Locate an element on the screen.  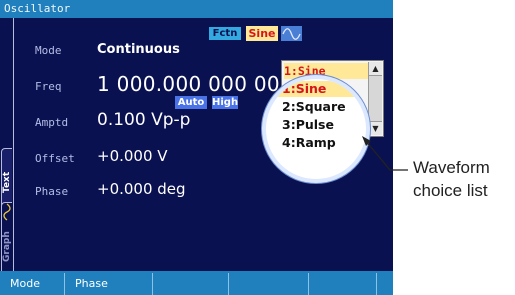
callout-line-2: choice list is located at coordinates (450, 190).